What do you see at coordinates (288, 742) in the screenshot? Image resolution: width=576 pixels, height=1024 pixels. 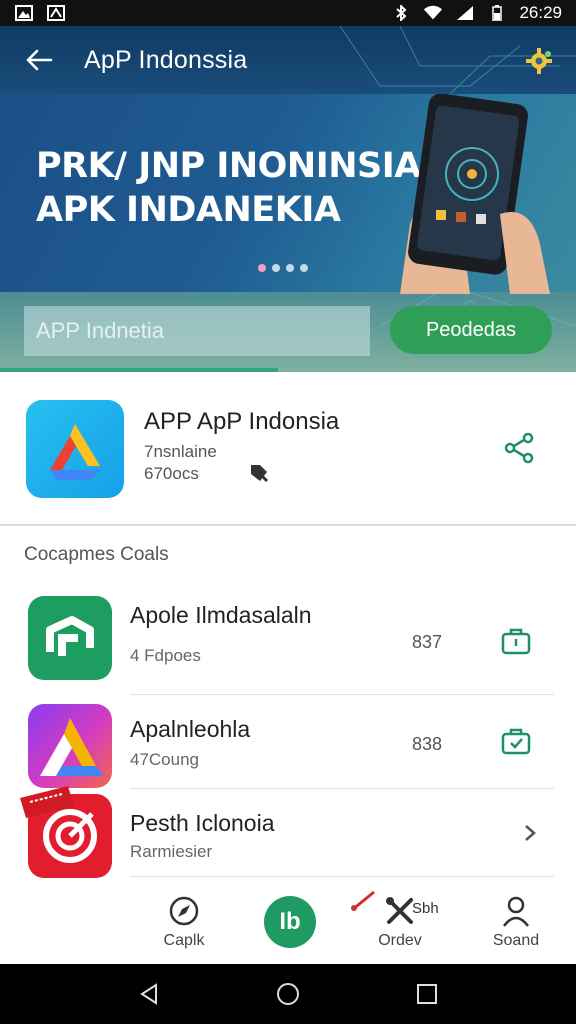 I see `list-item: Apalnleohla 47Coung 838` at bounding box center [288, 742].